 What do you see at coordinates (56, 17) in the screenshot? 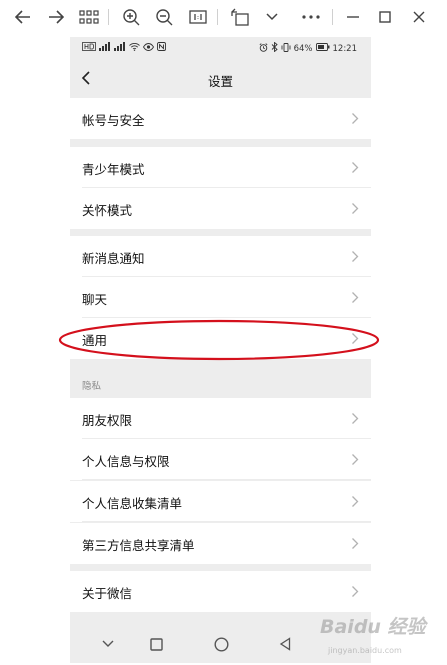
I see `forward-arrow-icon` at bounding box center [56, 17].